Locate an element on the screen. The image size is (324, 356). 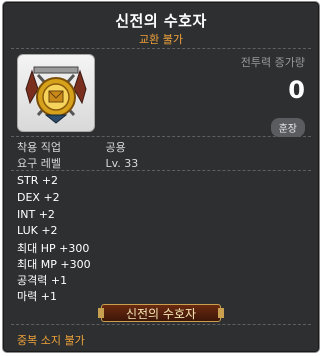
requirement-value: 공용 is located at coordinates (115, 147).